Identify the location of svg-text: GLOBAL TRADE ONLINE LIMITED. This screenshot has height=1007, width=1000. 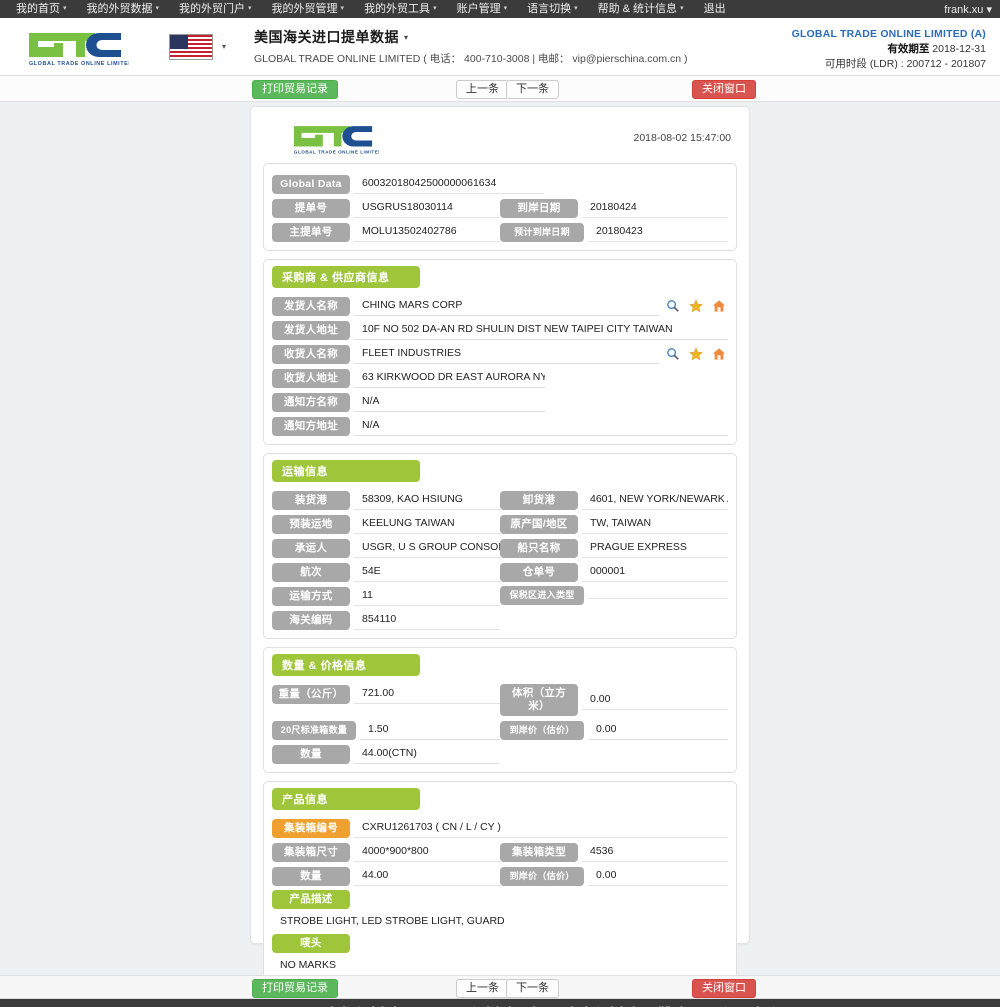
(336, 151).